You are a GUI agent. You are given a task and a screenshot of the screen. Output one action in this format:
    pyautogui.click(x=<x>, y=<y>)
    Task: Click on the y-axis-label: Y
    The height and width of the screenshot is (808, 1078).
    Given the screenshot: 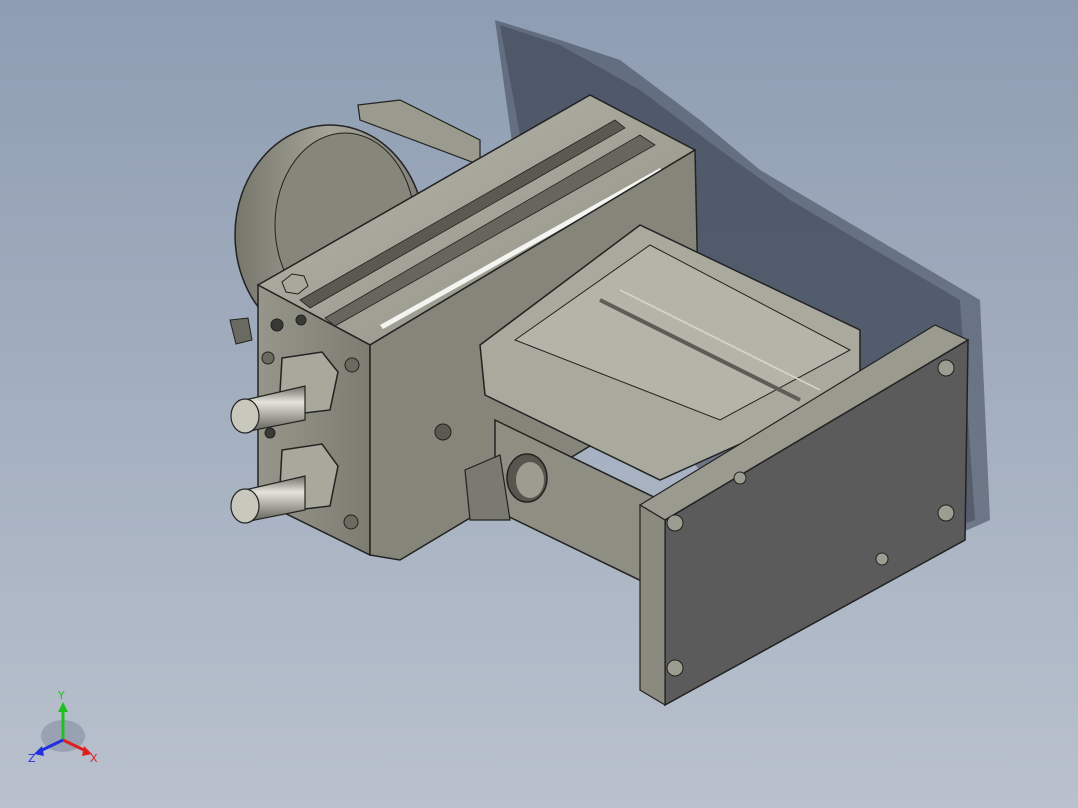 What is the action you would take?
    pyautogui.click(x=61, y=696)
    